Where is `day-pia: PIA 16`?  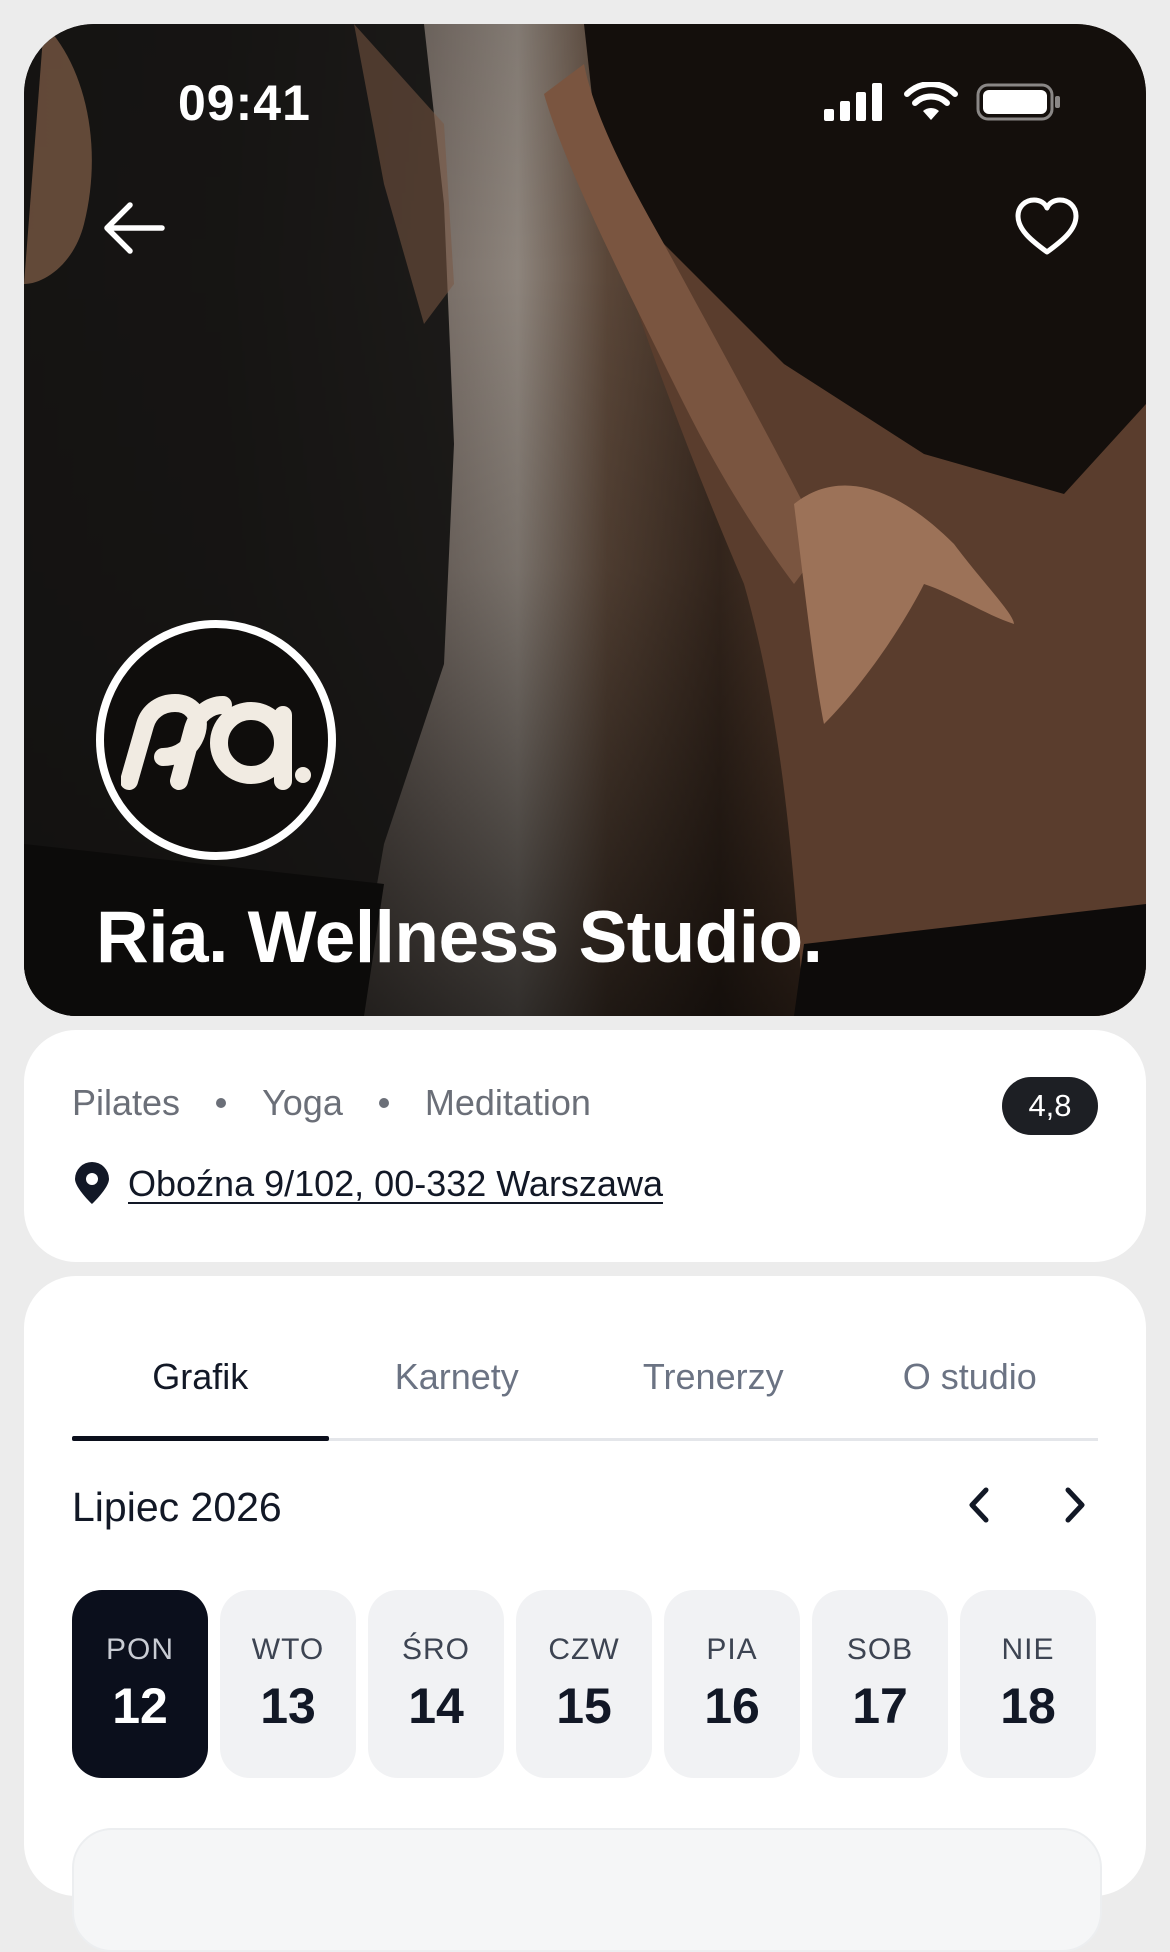
day-pia: PIA 16 is located at coordinates (732, 1684).